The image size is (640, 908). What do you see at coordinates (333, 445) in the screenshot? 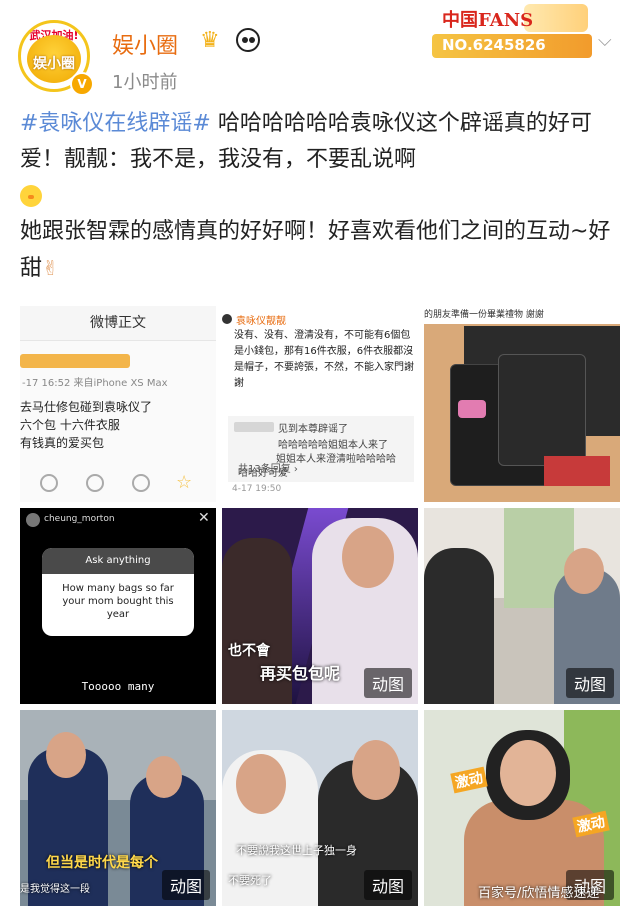
I see `reply-line: 哈哈哈哈哈姐姐本人来了` at bounding box center [333, 445].